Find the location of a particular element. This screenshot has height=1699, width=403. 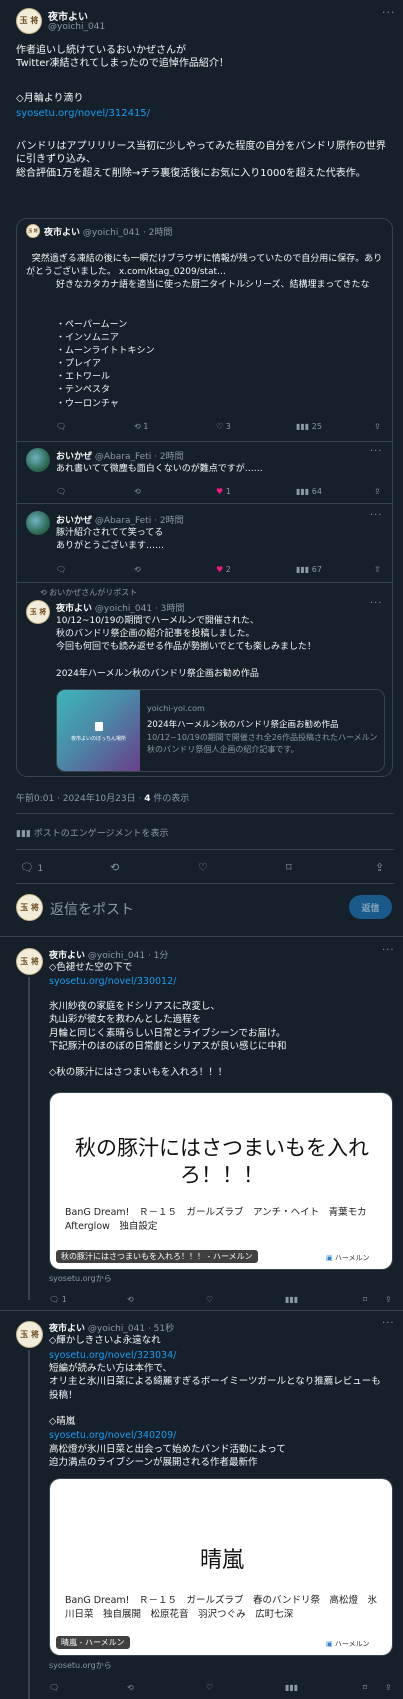

retweet-count: 1 is located at coordinates (146, 426).